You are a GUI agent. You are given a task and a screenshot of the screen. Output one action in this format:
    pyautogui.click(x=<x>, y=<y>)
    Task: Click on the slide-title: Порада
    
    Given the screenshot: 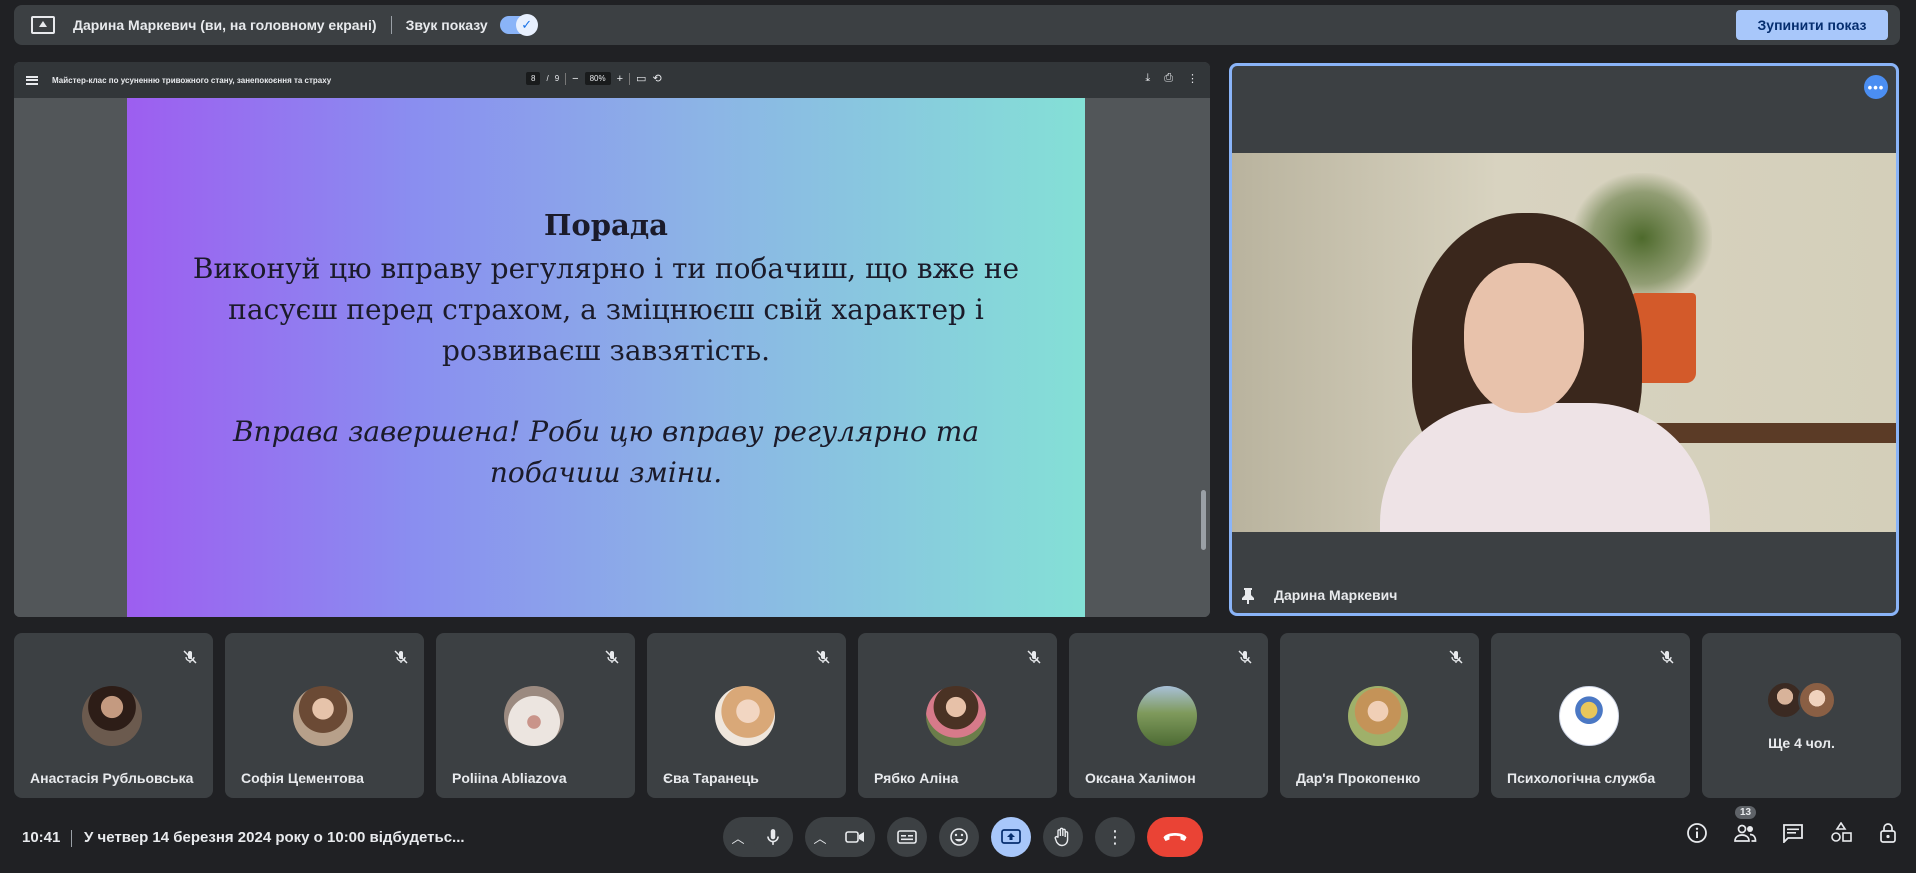 What is the action you would take?
    pyautogui.click(x=606, y=225)
    